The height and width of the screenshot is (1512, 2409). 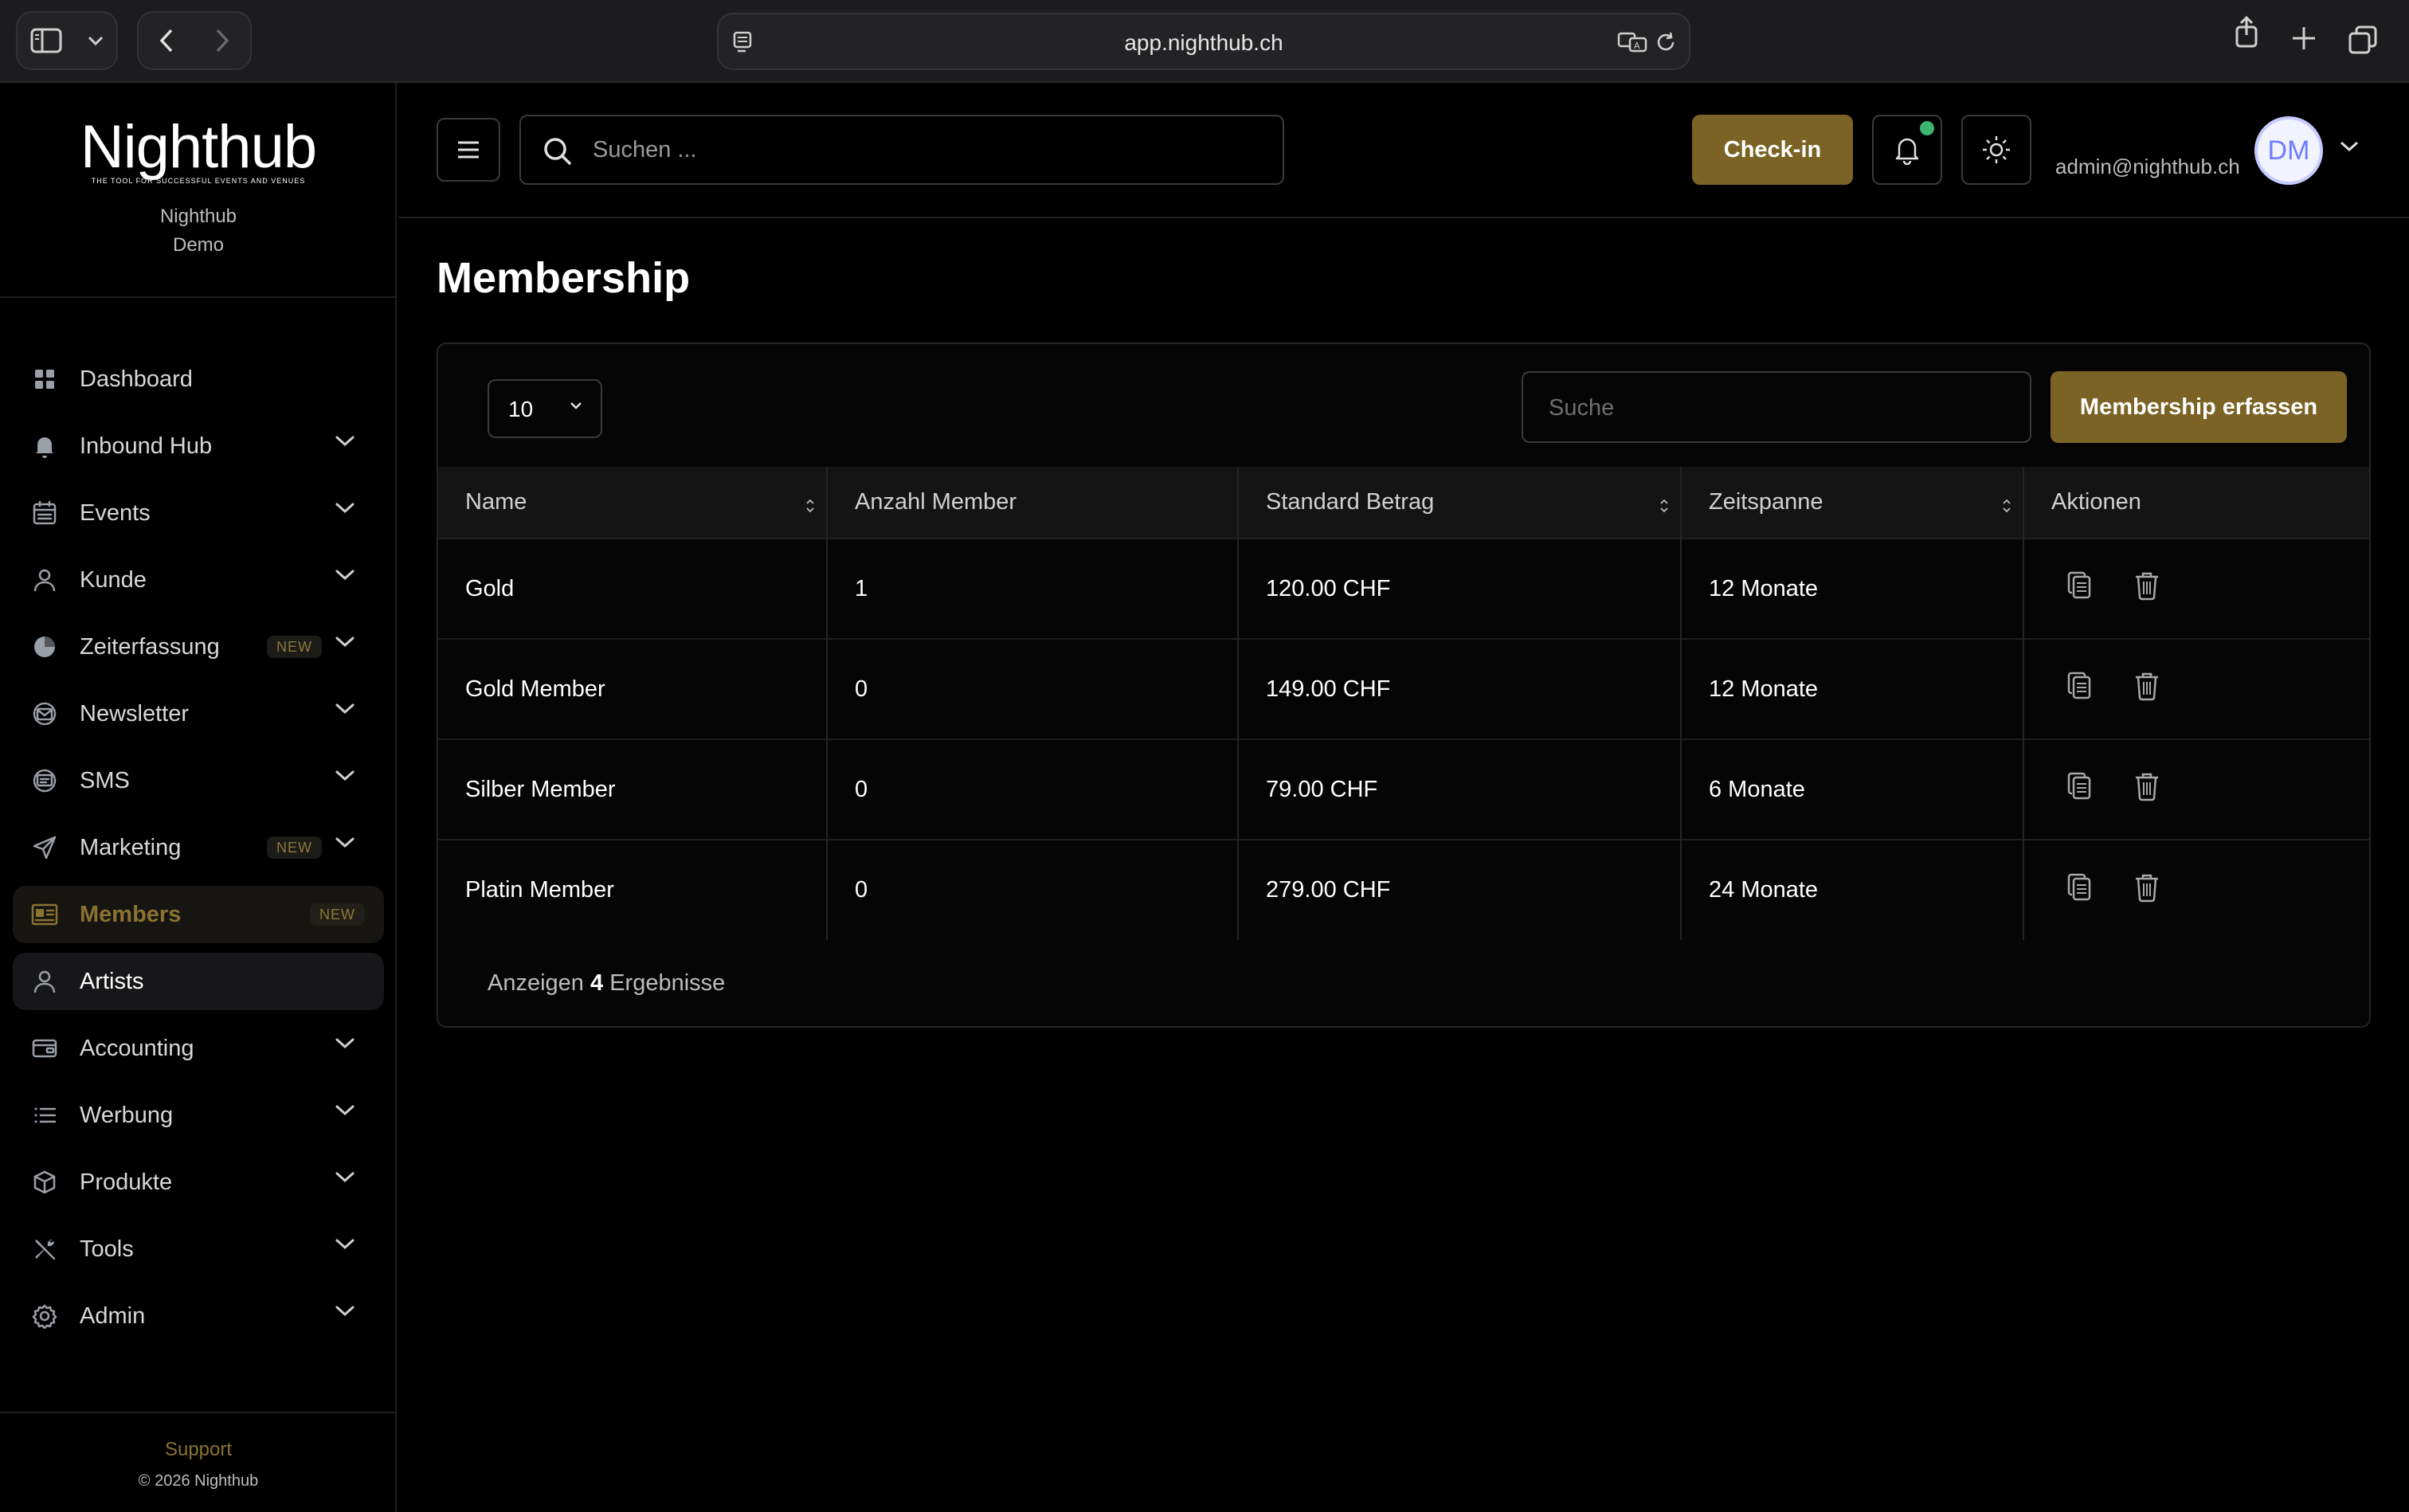 I want to click on sidebar-item-label: Newsletter, so click(x=134, y=714).